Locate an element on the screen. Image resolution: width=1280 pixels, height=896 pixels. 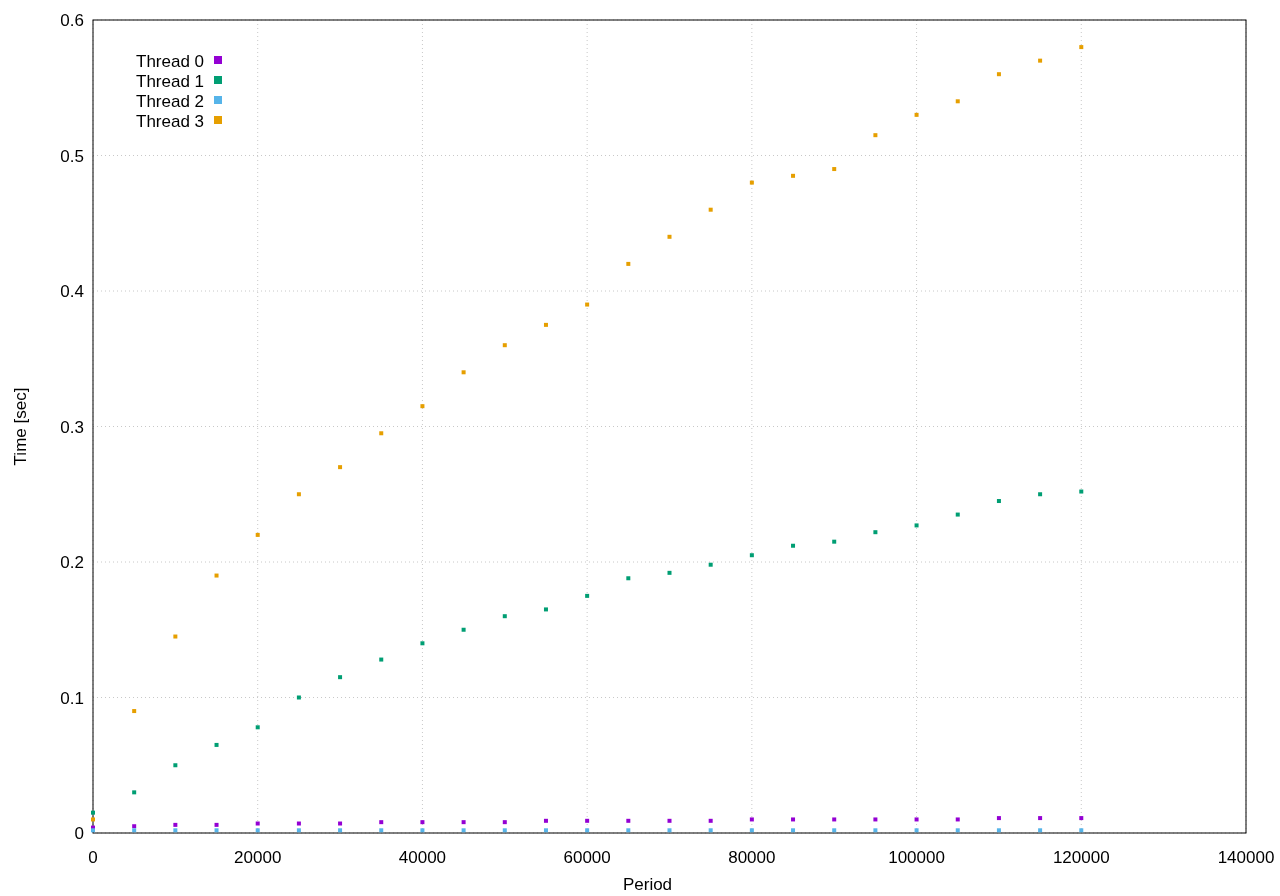
x-tick-label: 0 is located at coordinates (93, 857).